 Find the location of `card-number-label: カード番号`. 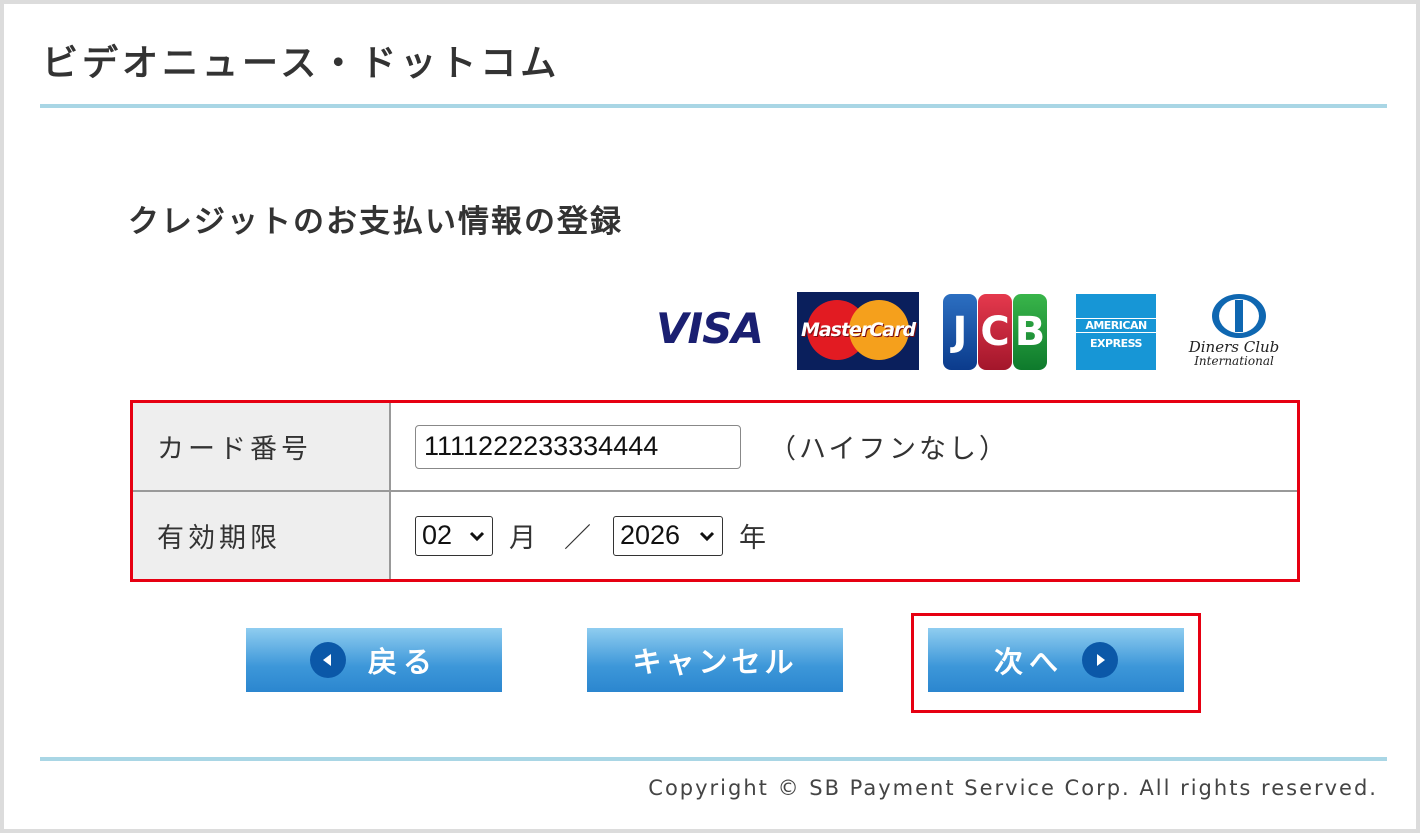

card-number-label: カード番号 is located at coordinates (262, 446).